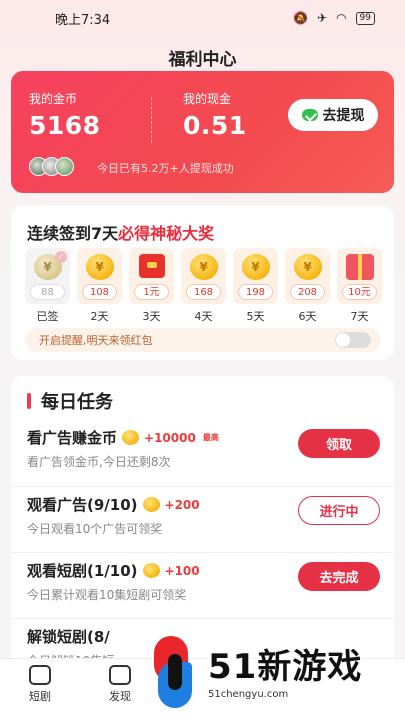 This screenshot has height=720, width=405. Describe the element at coordinates (99, 316) in the screenshot. I see `day-label: 2天` at that location.